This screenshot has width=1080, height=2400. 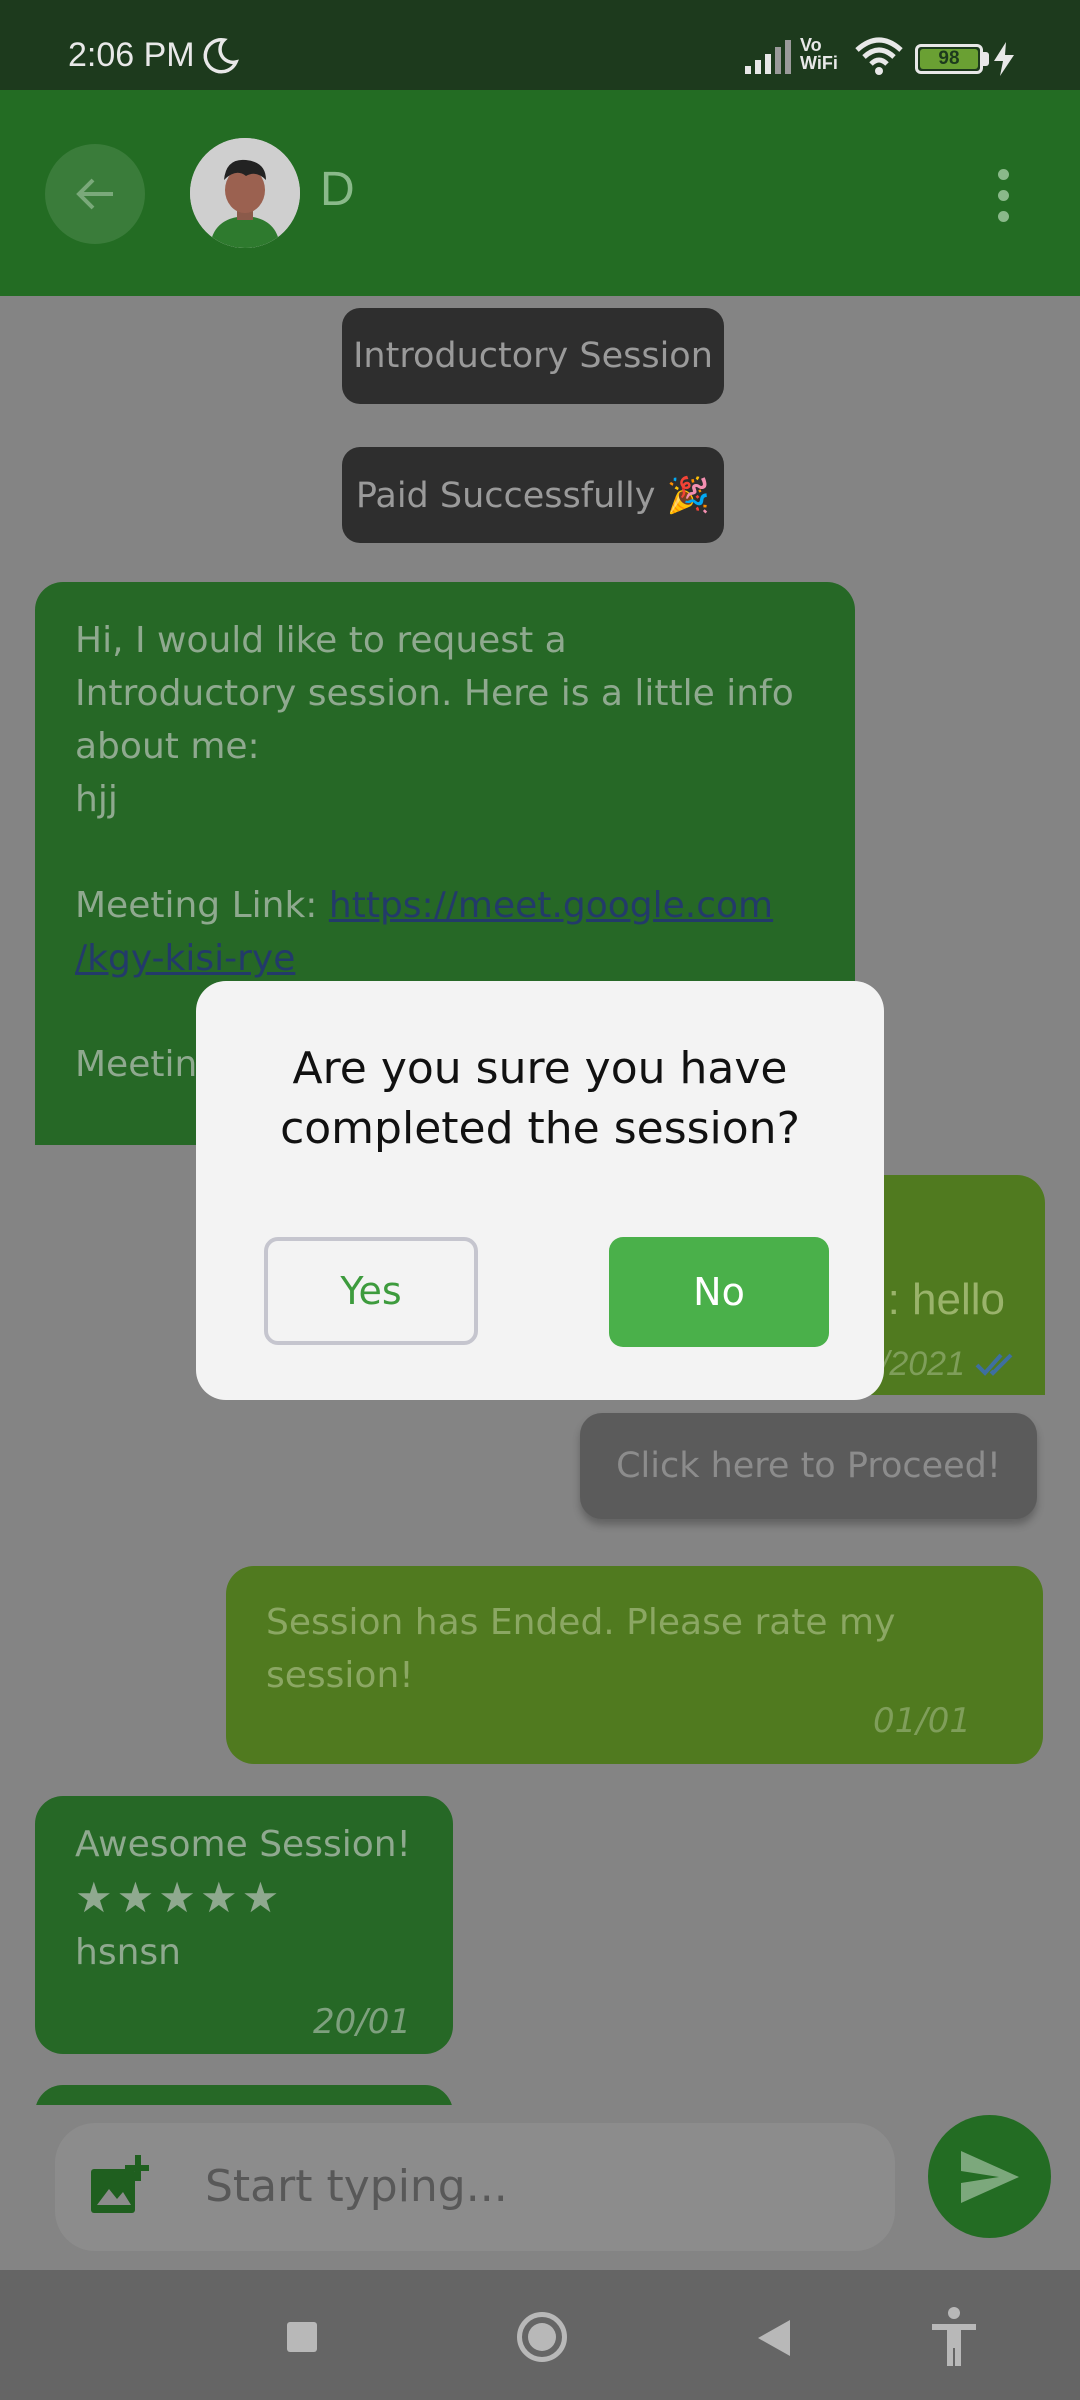 I want to click on dialog-message-line: completed the session?, so click(x=540, y=1128).